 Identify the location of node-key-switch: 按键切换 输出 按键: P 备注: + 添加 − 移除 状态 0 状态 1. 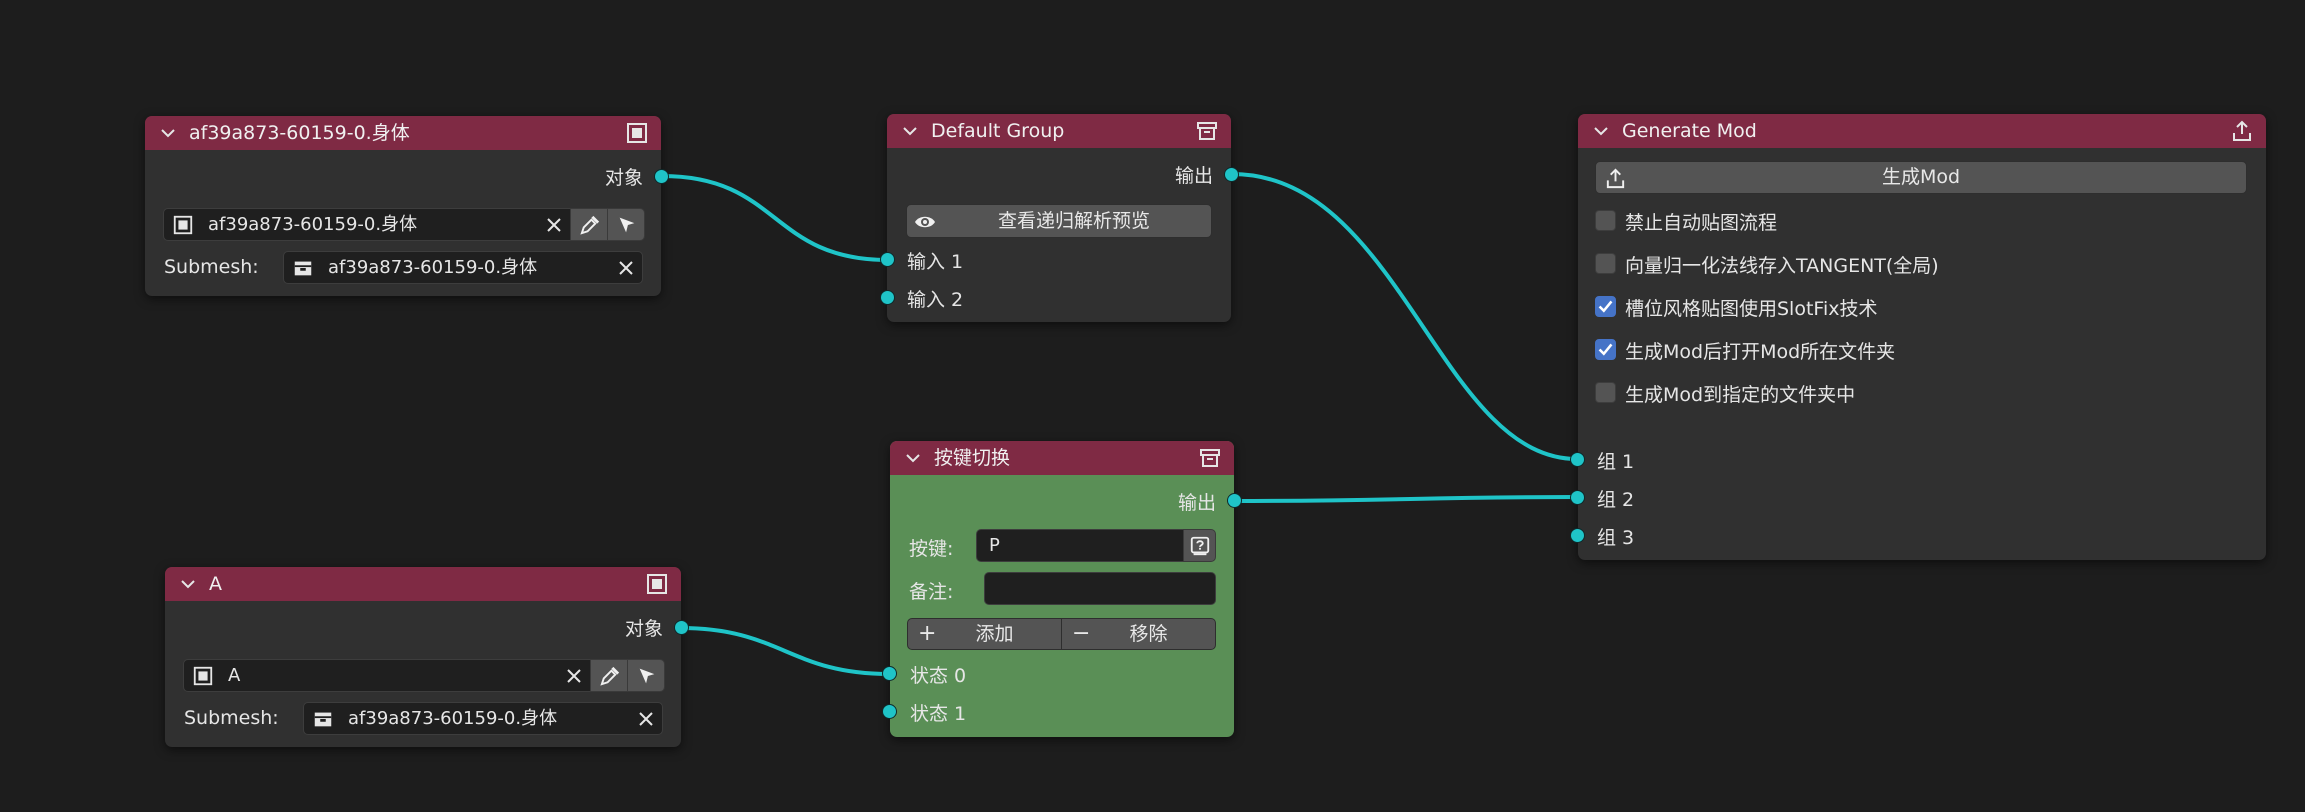
(1062, 589).